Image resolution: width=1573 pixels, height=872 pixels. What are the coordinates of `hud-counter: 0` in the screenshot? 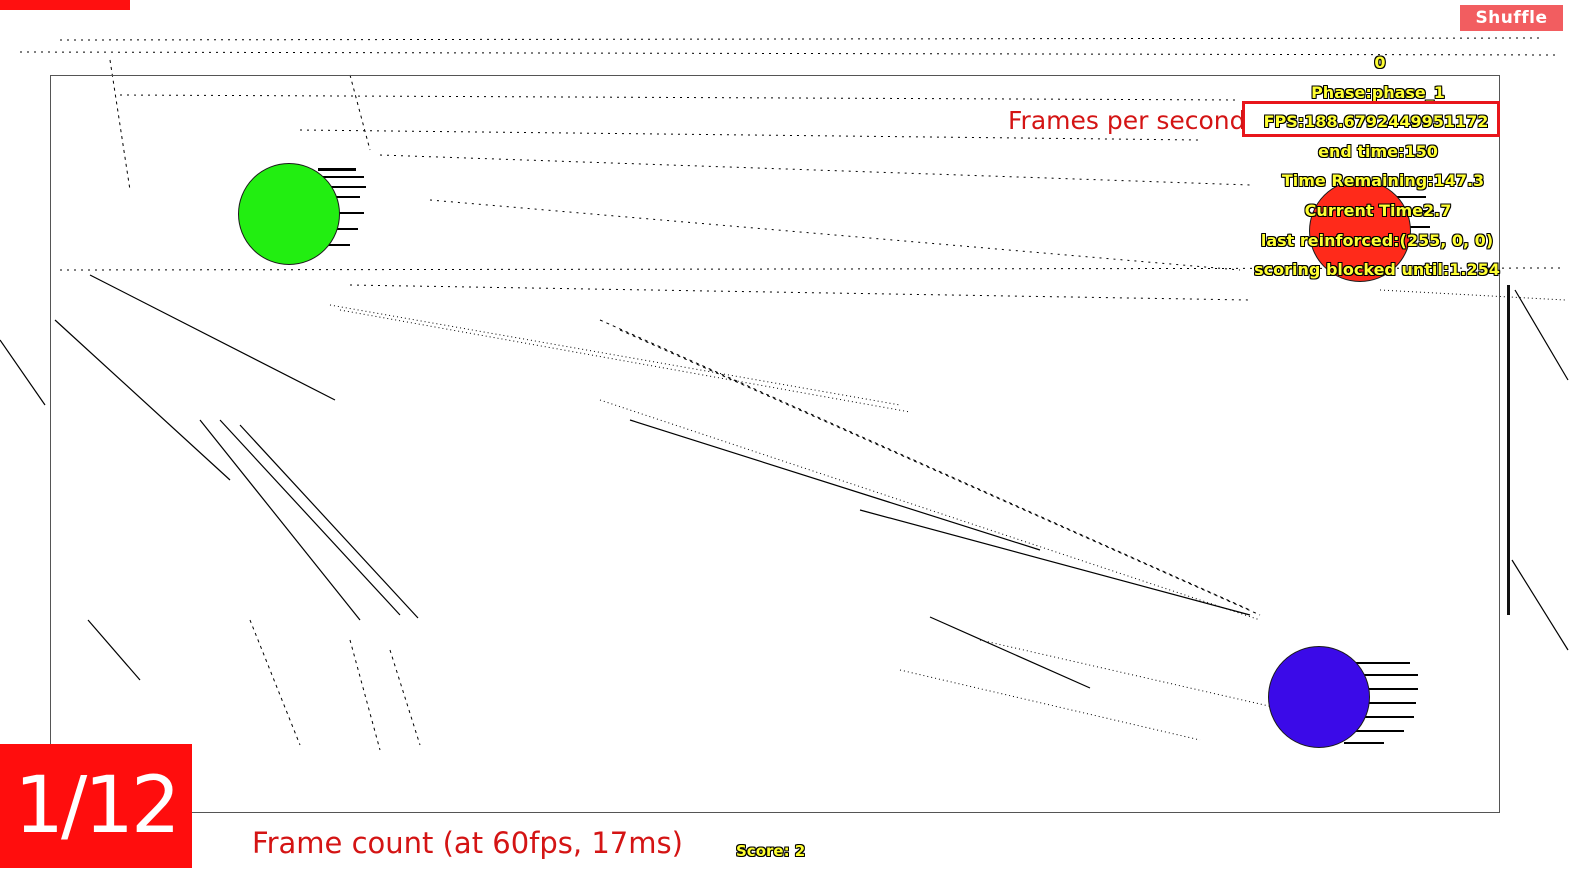 It's located at (1380, 62).